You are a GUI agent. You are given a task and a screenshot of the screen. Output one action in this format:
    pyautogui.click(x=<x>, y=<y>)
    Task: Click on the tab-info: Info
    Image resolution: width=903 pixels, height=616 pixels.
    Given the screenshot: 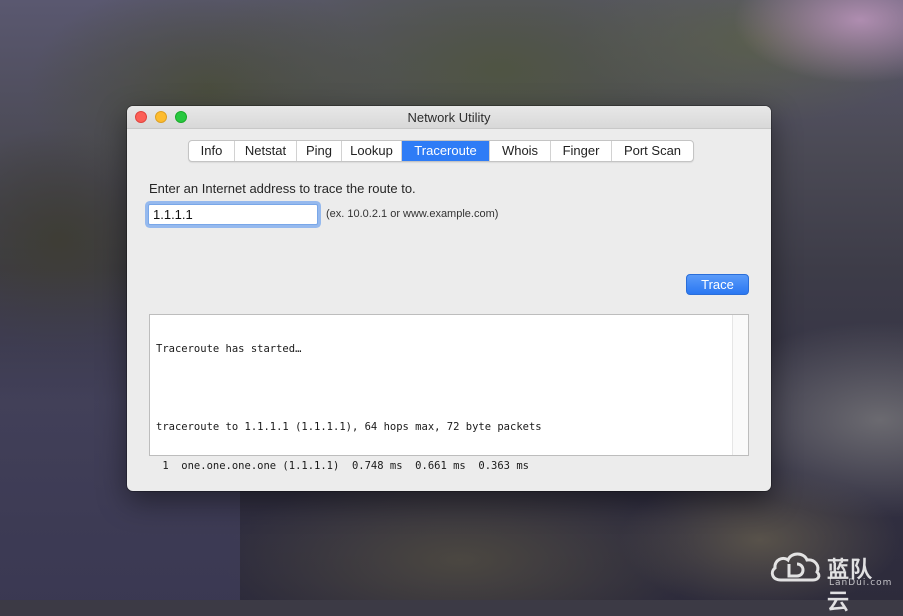 What is the action you would take?
    pyautogui.click(x=212, y=151)
    